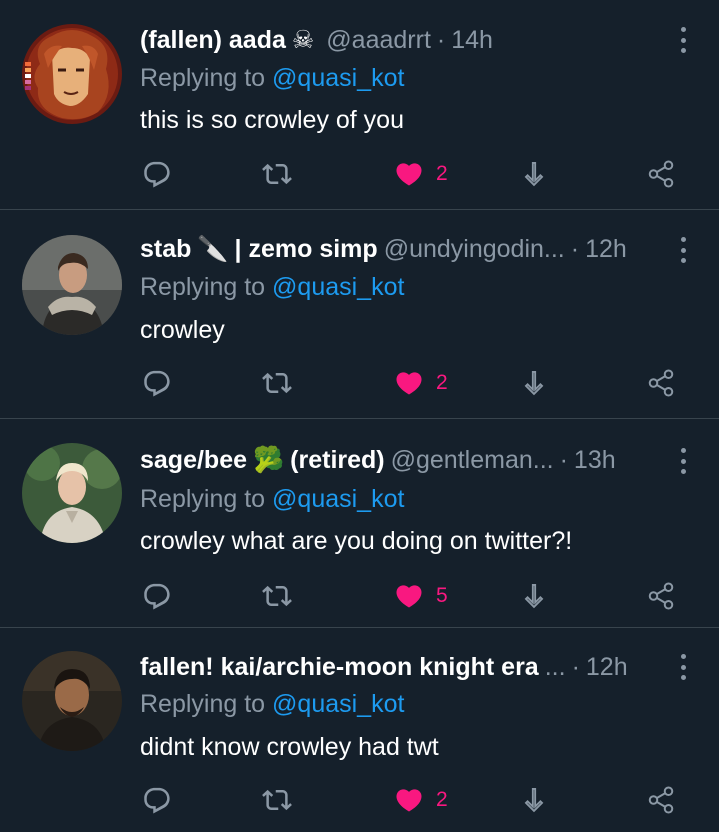 This screenshot has width=719, height=832. I want to click on tweet-text: crowley what are you doing on twitter?!, so click(356, 541).